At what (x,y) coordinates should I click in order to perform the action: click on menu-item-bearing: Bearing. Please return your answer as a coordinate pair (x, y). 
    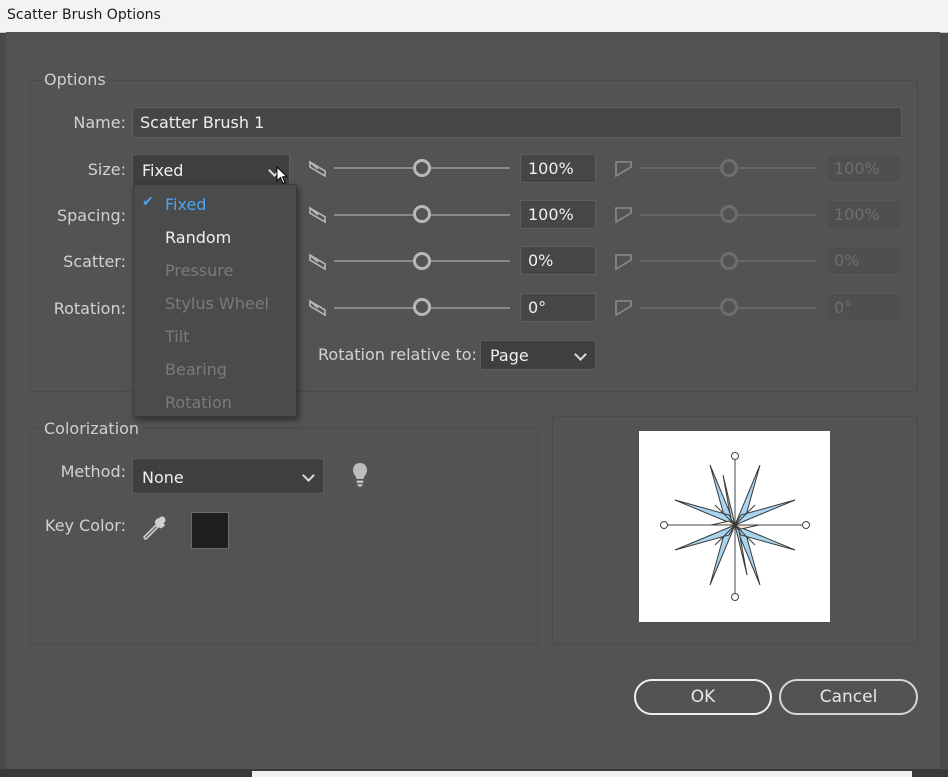
    Looking at the image, I should click on (196, 369).